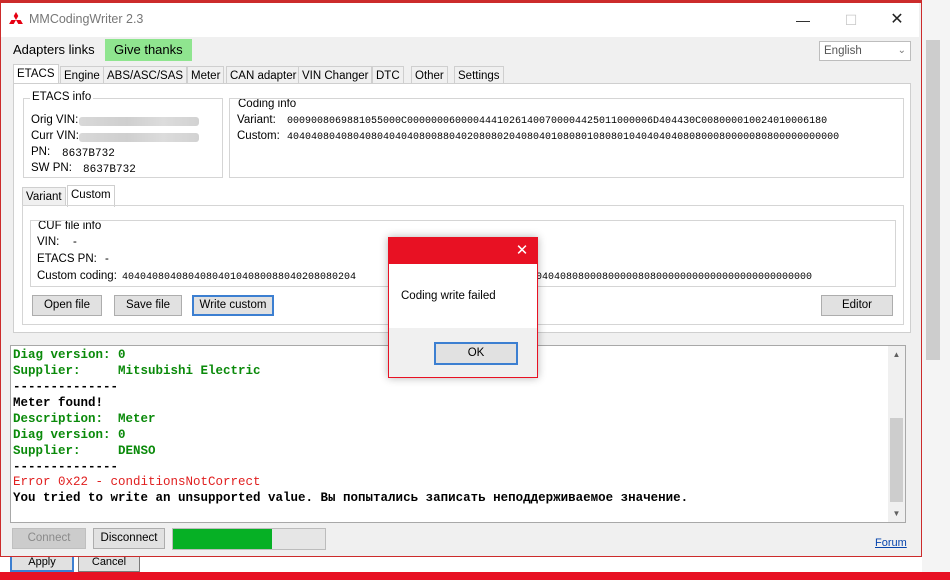  I want to click on dialog-footer: OK, so click(463, 352).